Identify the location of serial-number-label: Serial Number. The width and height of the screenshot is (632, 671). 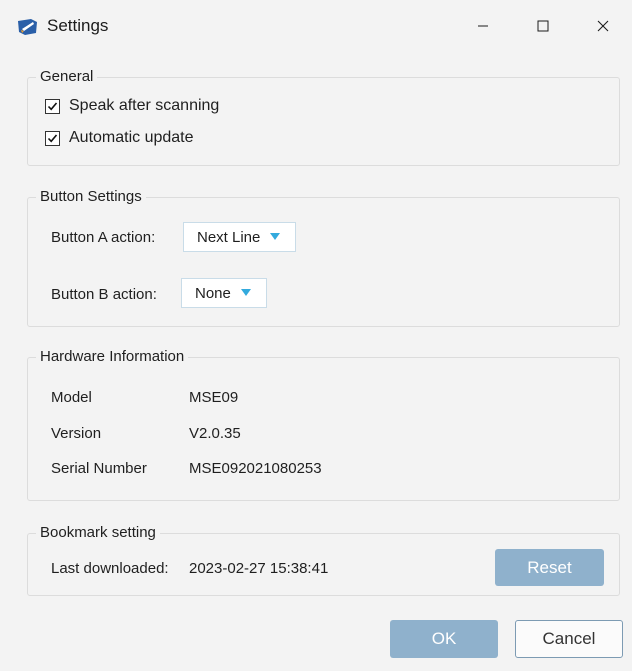
(99, 468).